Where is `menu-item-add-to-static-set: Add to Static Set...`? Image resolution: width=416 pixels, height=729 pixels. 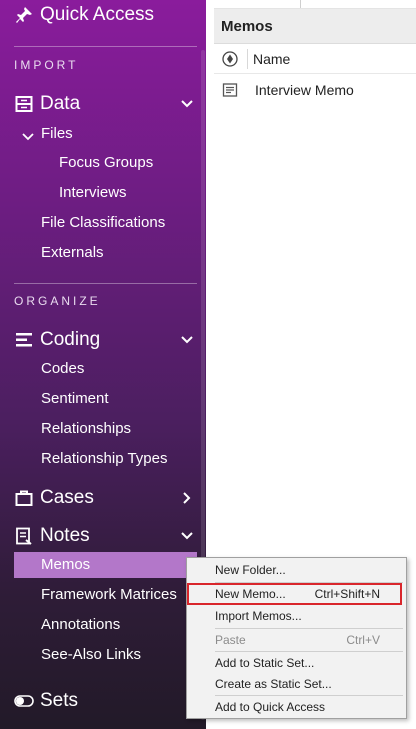
menu-item-add-to-static-set: Add to Static Set... is located at coordinates (296, 663).